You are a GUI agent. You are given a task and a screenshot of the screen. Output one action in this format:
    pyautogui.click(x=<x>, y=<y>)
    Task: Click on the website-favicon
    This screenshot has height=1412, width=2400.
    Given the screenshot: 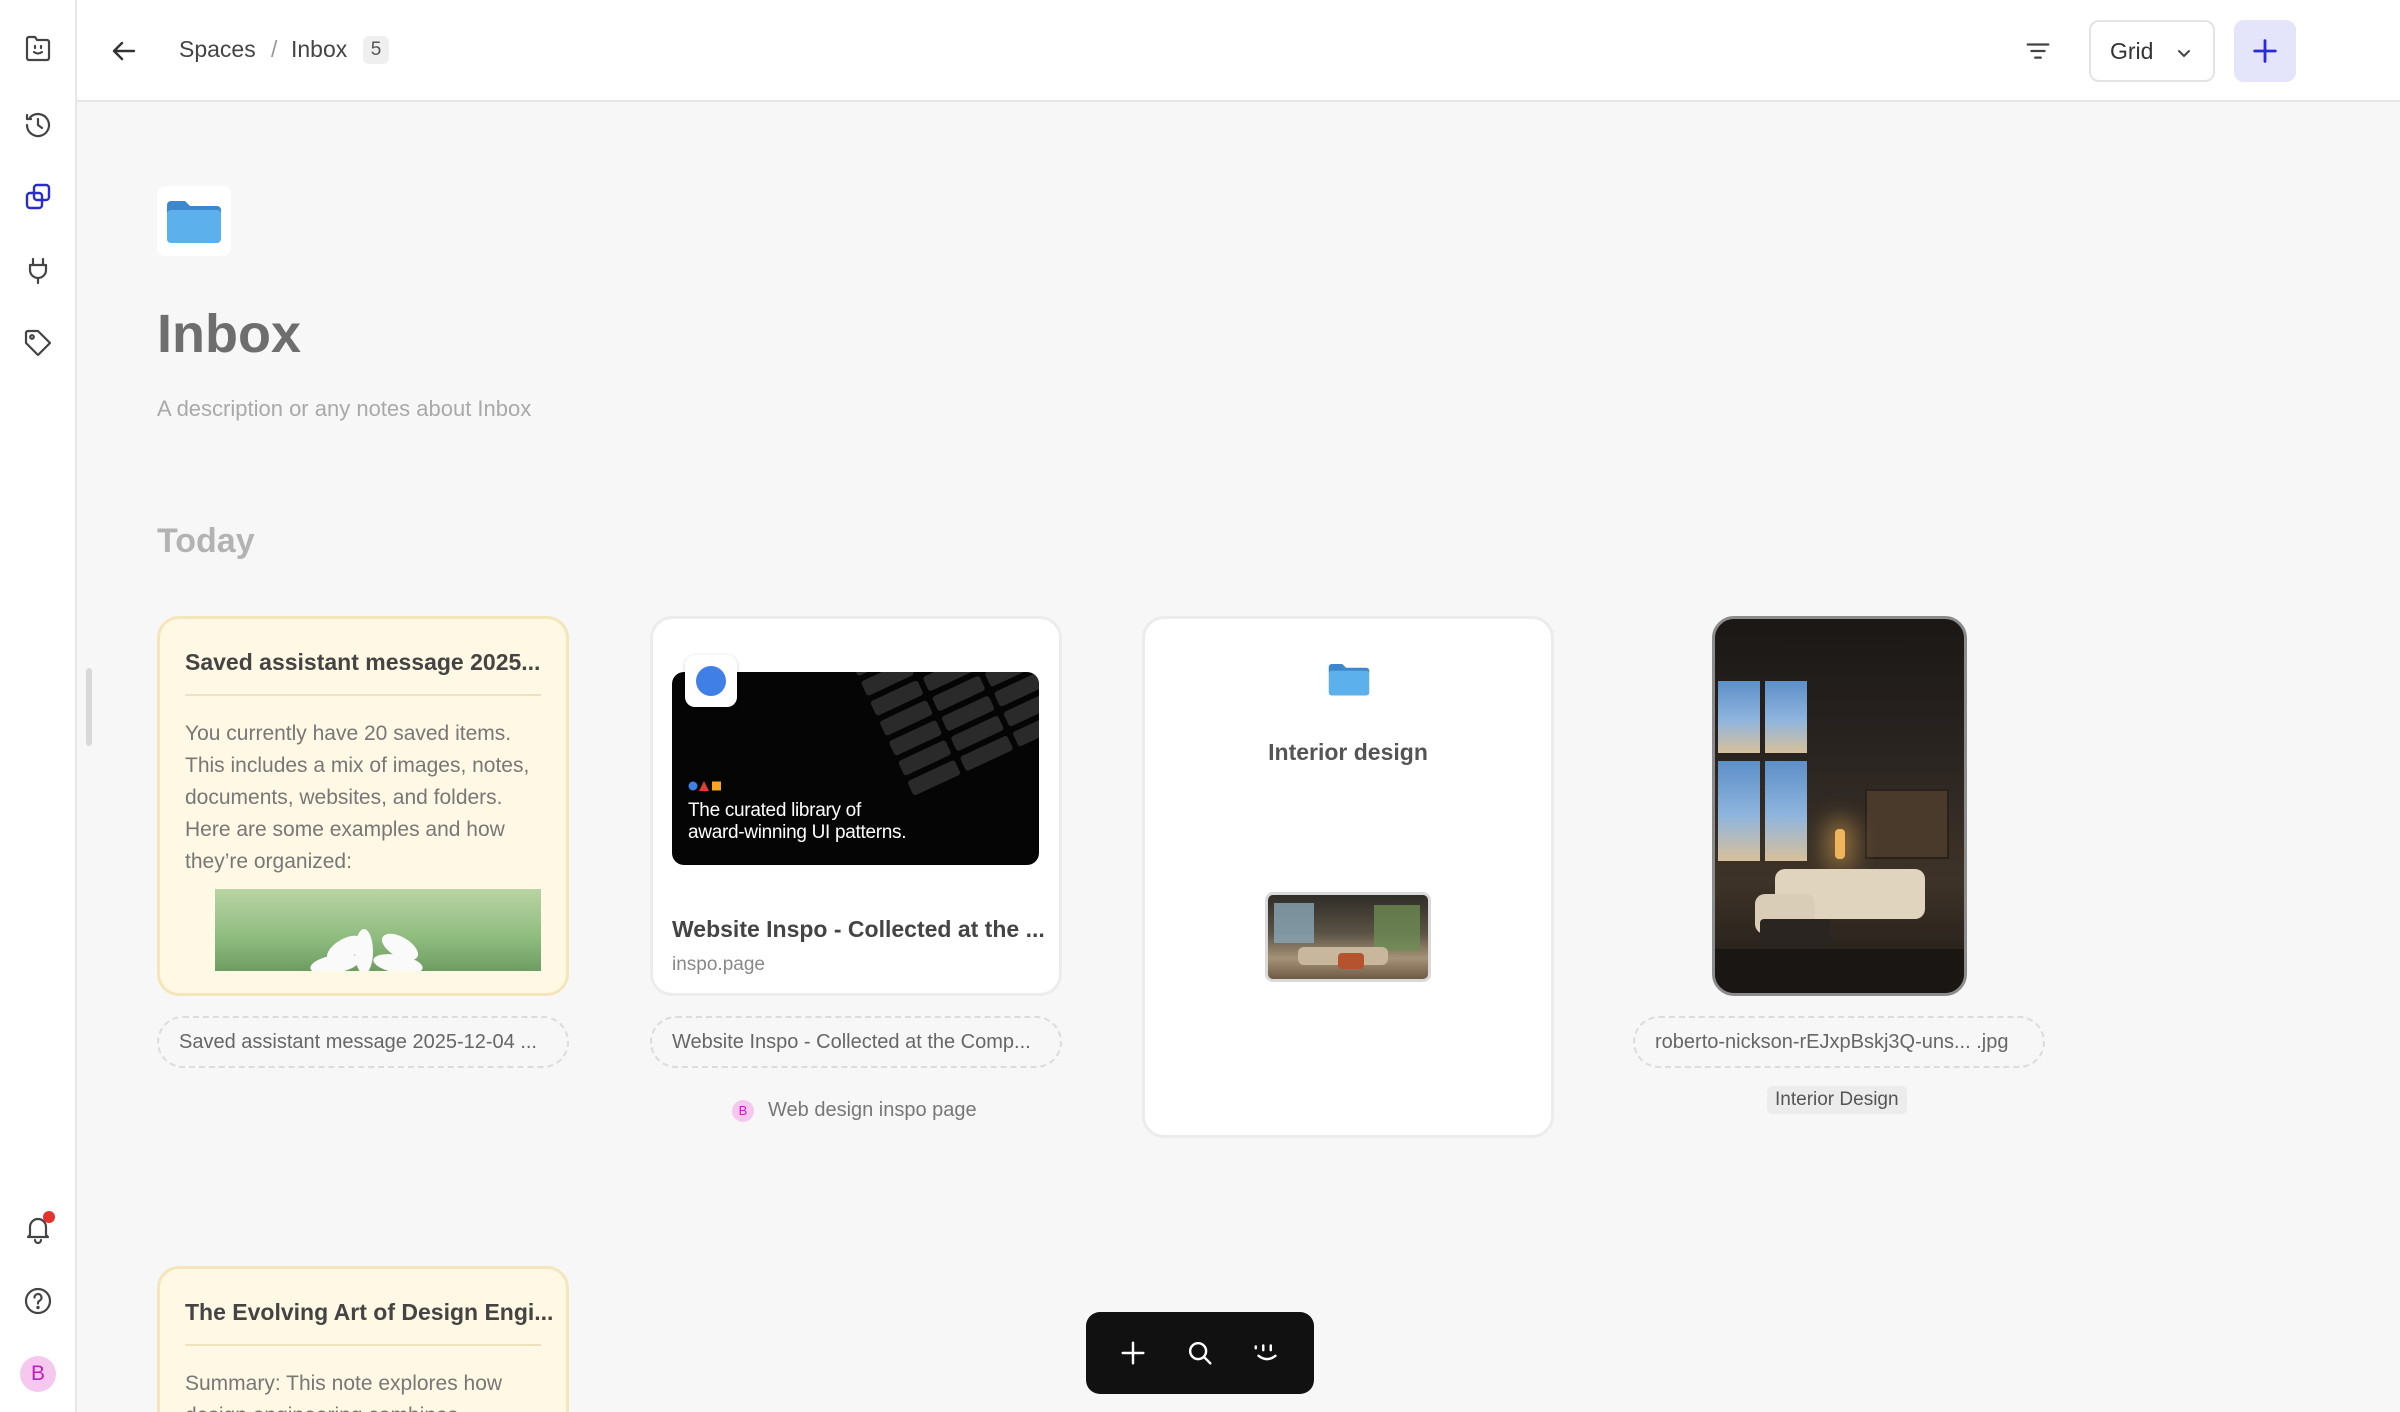 What is the action you would take?
    pyautogui.click(x=711, y=681)
    